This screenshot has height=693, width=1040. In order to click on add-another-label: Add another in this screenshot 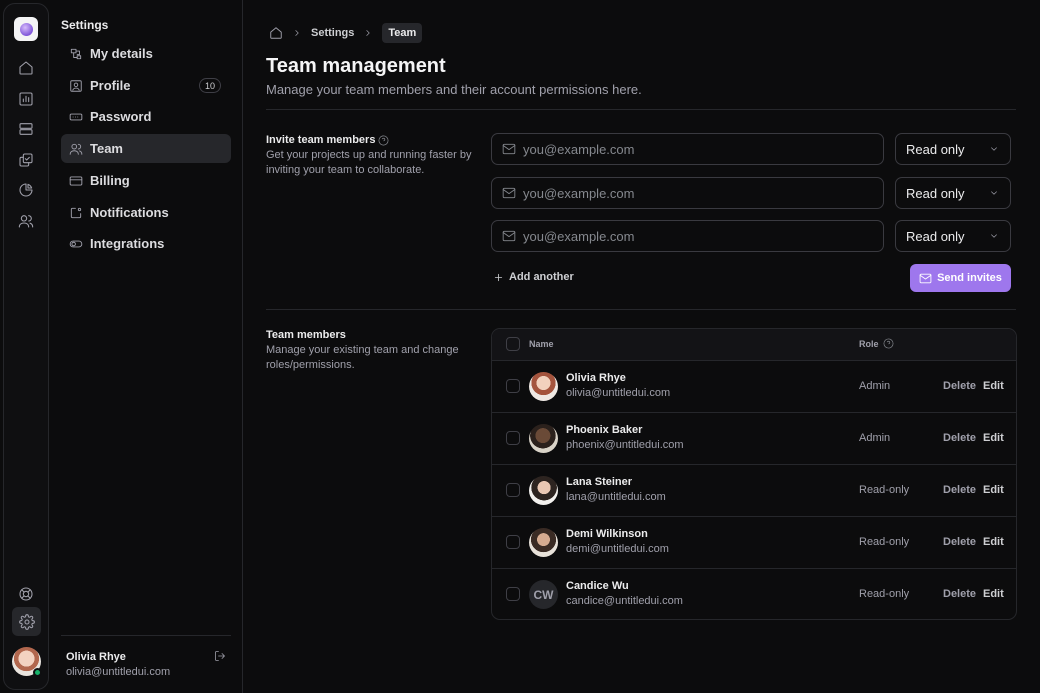, I will do `click(541, 277)`.